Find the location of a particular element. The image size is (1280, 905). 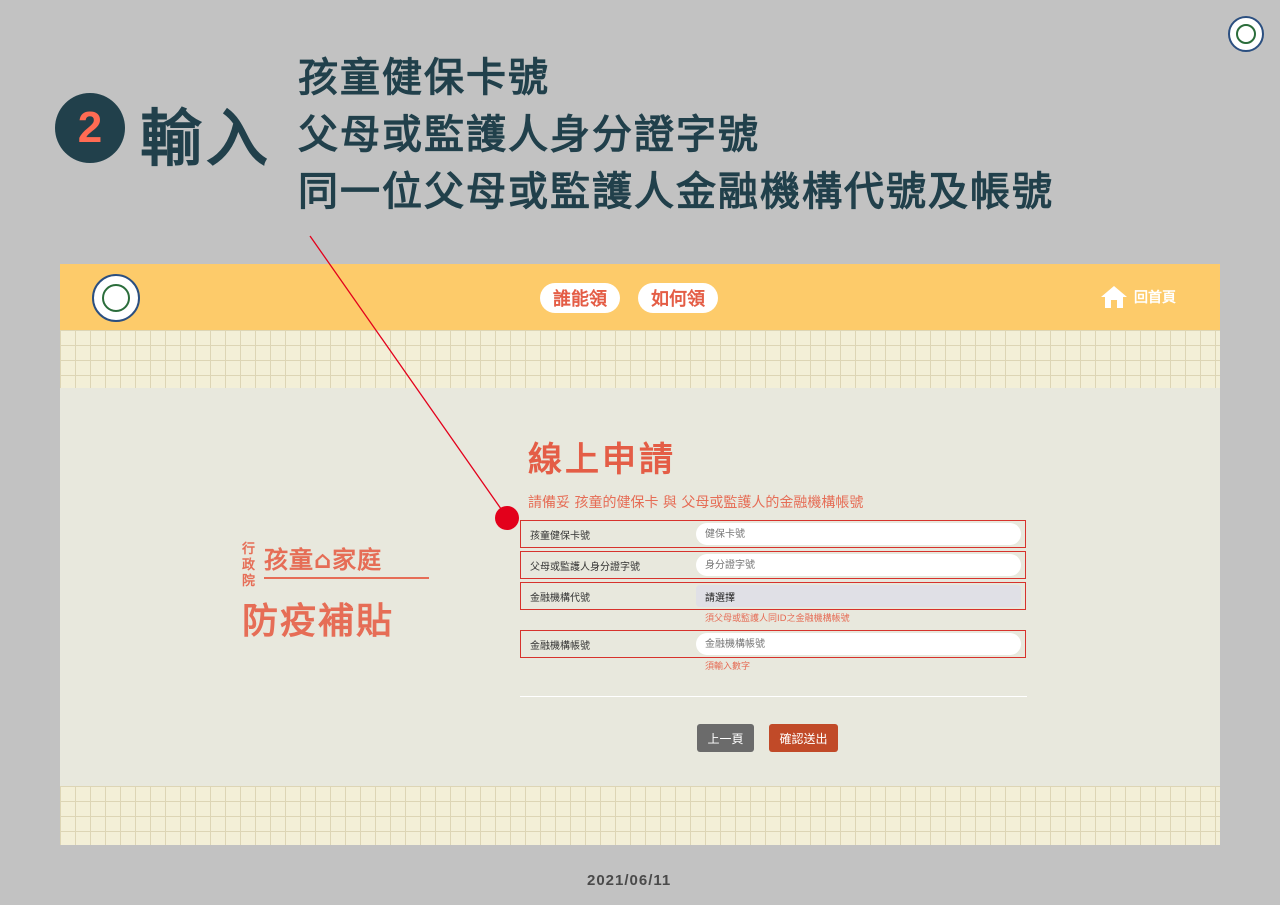

pointer-line is located at coordinates (408, 376).